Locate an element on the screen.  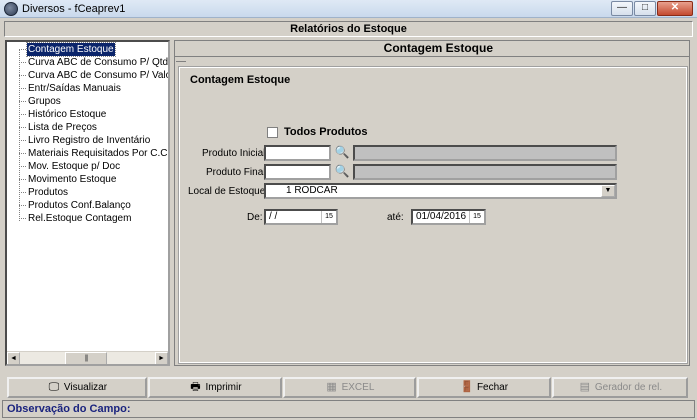
tree-item-livro-registro: Livro Registro de Inventário is located at coordinates (89, 140).